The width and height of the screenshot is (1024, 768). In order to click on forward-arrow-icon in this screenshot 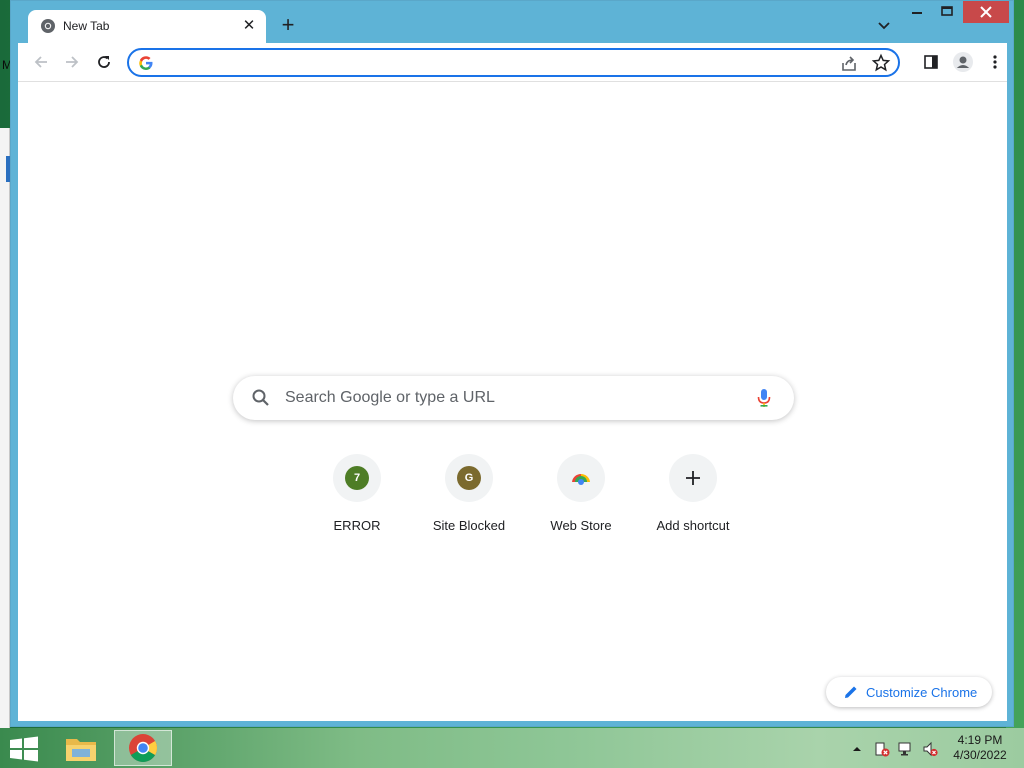, I will do `click(72, 62)`.